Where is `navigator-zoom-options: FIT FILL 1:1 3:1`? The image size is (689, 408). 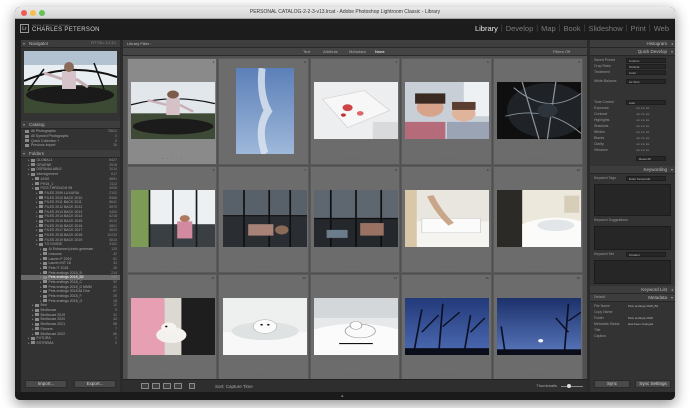
navigator-zoom-options: FIT FILL 1:1 3:1 is located at coordinates (103, 43).